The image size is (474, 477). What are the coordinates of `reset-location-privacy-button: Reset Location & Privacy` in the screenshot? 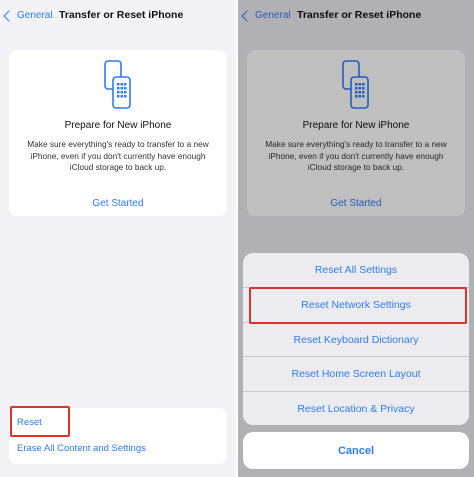 It's located at (356, 408).